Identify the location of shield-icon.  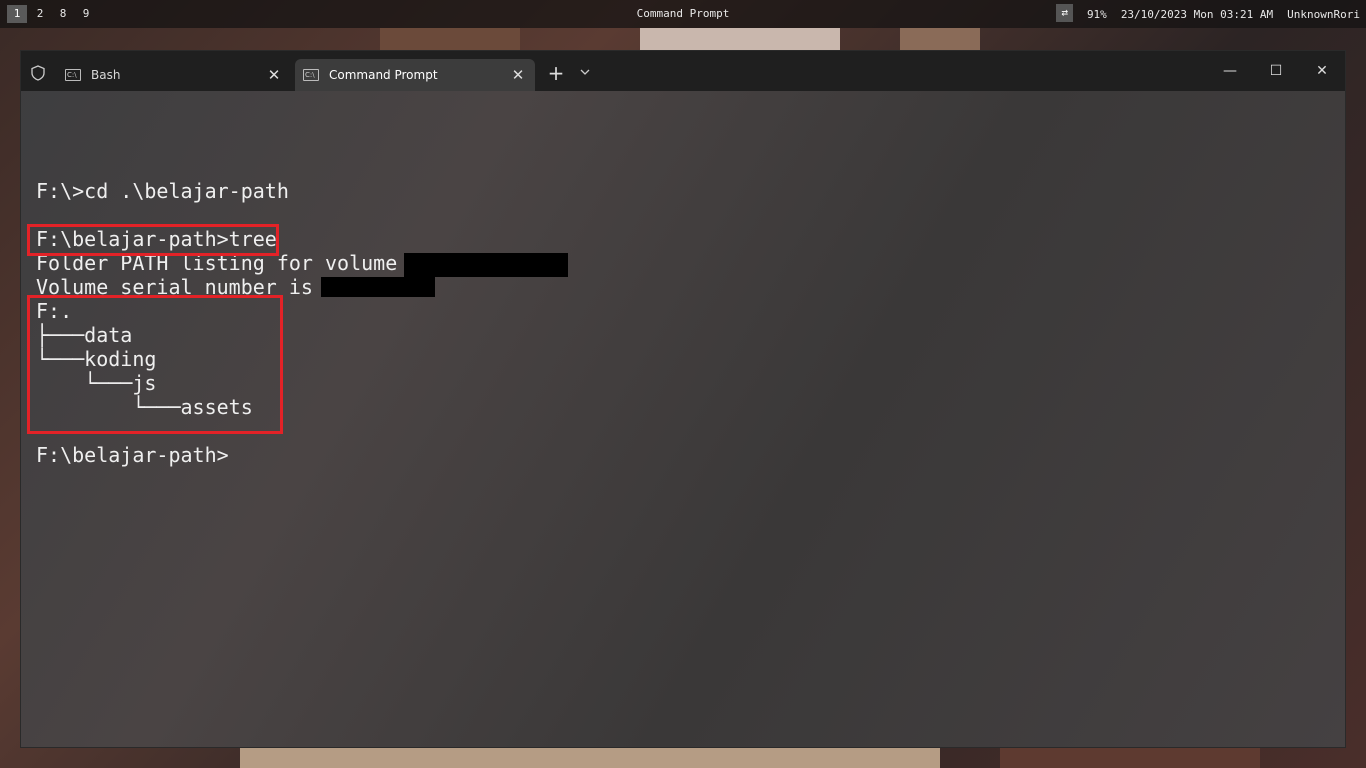
(38, 73).